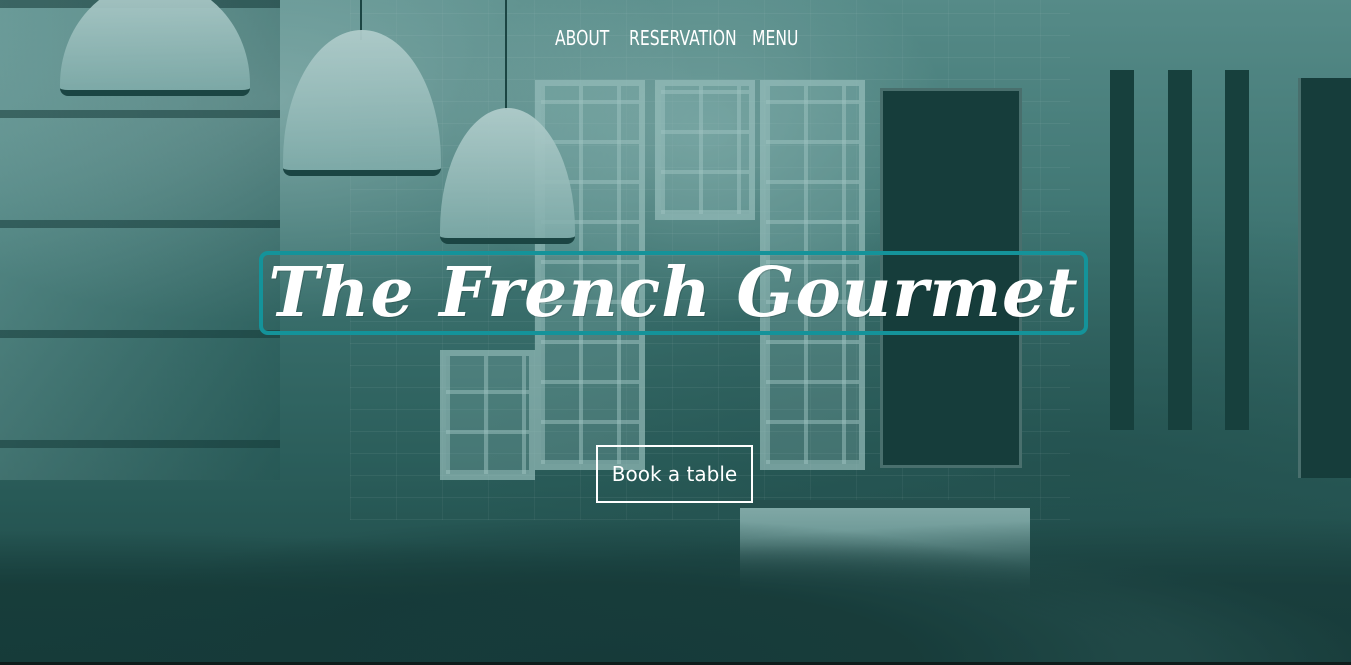  What do you see at coordinates (674, 474) in the screenshot?
I see `book-table-button: Book a table` at bounding box center [674, 474].